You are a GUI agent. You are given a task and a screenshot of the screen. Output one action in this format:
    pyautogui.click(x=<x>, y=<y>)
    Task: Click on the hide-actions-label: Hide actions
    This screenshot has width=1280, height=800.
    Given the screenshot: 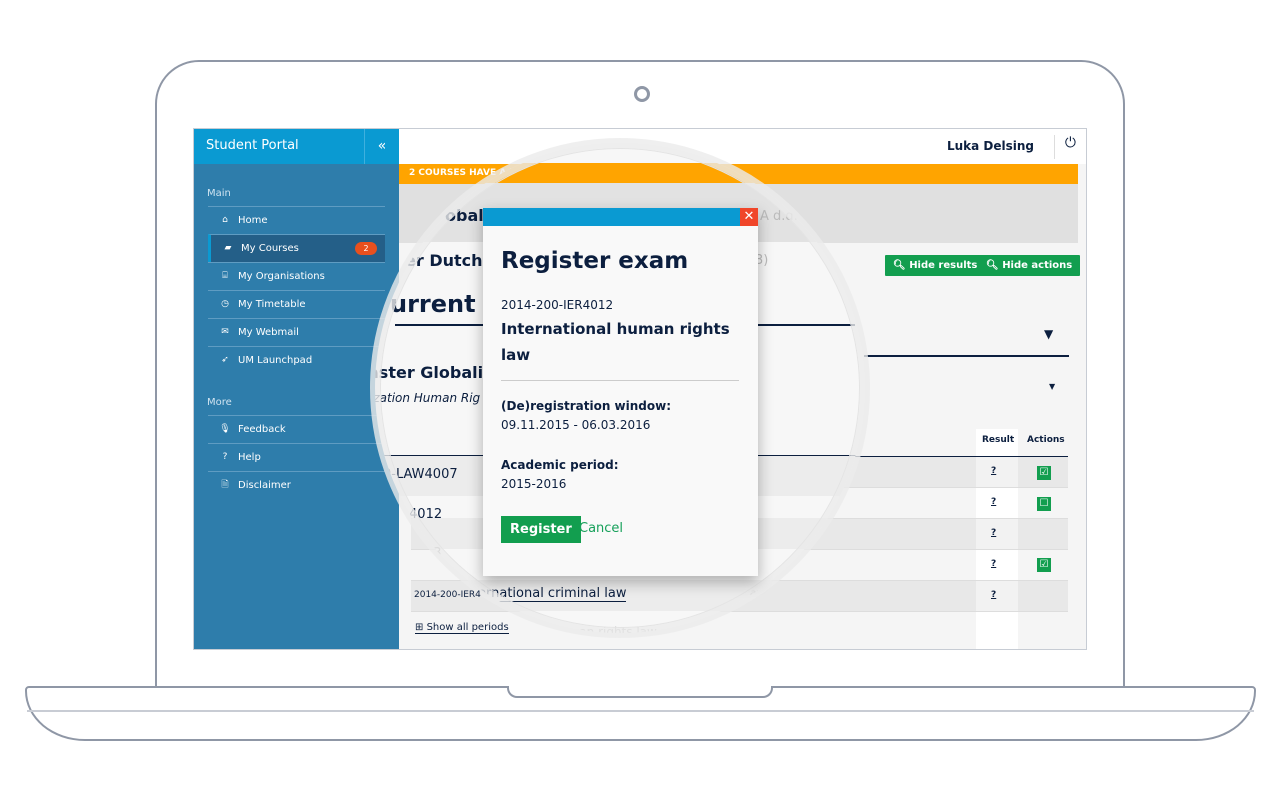 What is the action you would take?
    pyautogui.click(x=1037, y=265)
    